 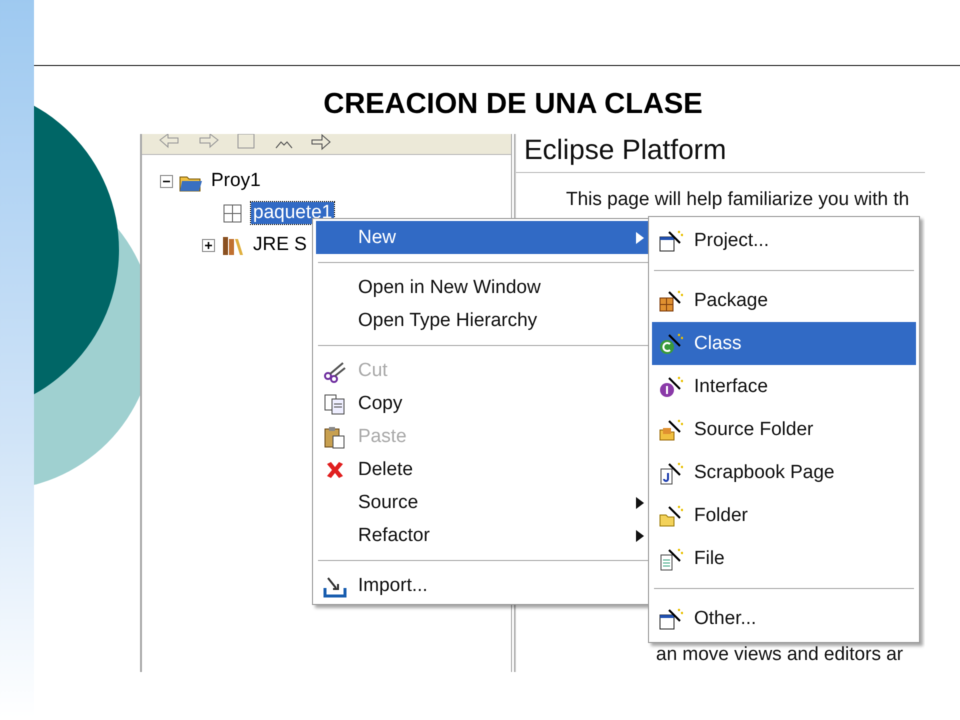 What do you see at coordinates (484, 320) in the screenshot?
I see `menu-item: Open Type Hierarchy` at bounding box center [484, 320].